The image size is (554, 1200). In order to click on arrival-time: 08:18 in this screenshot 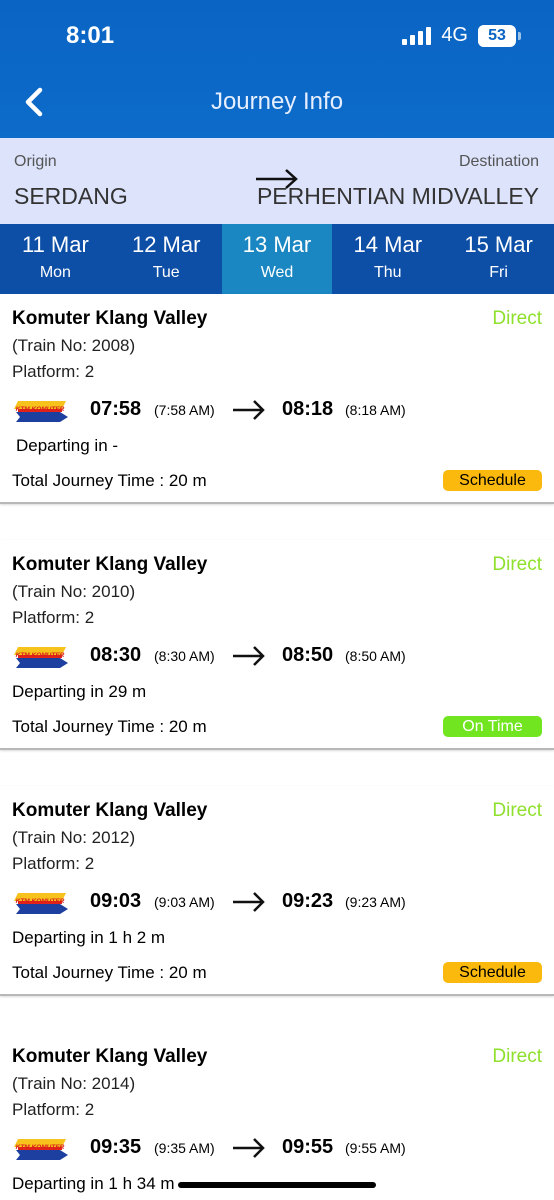, I will do `click(308, 409)`.